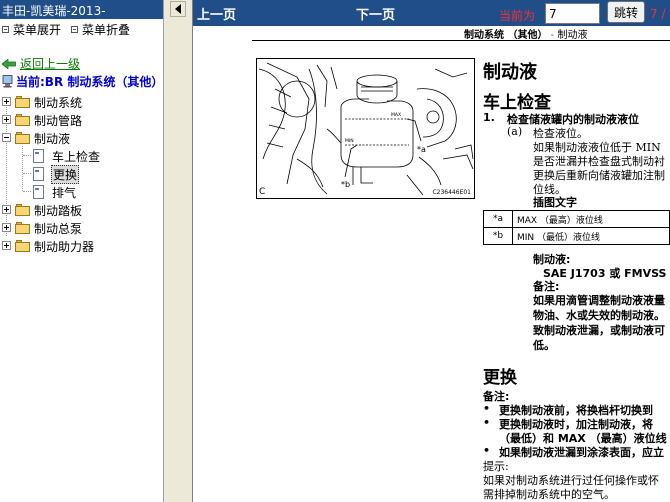 This screenshot has width=670, height=502. What do you see at coordinates (544, 345) in the screenshot?
I see `note-line: 低。` at bounding box center [544, 345].